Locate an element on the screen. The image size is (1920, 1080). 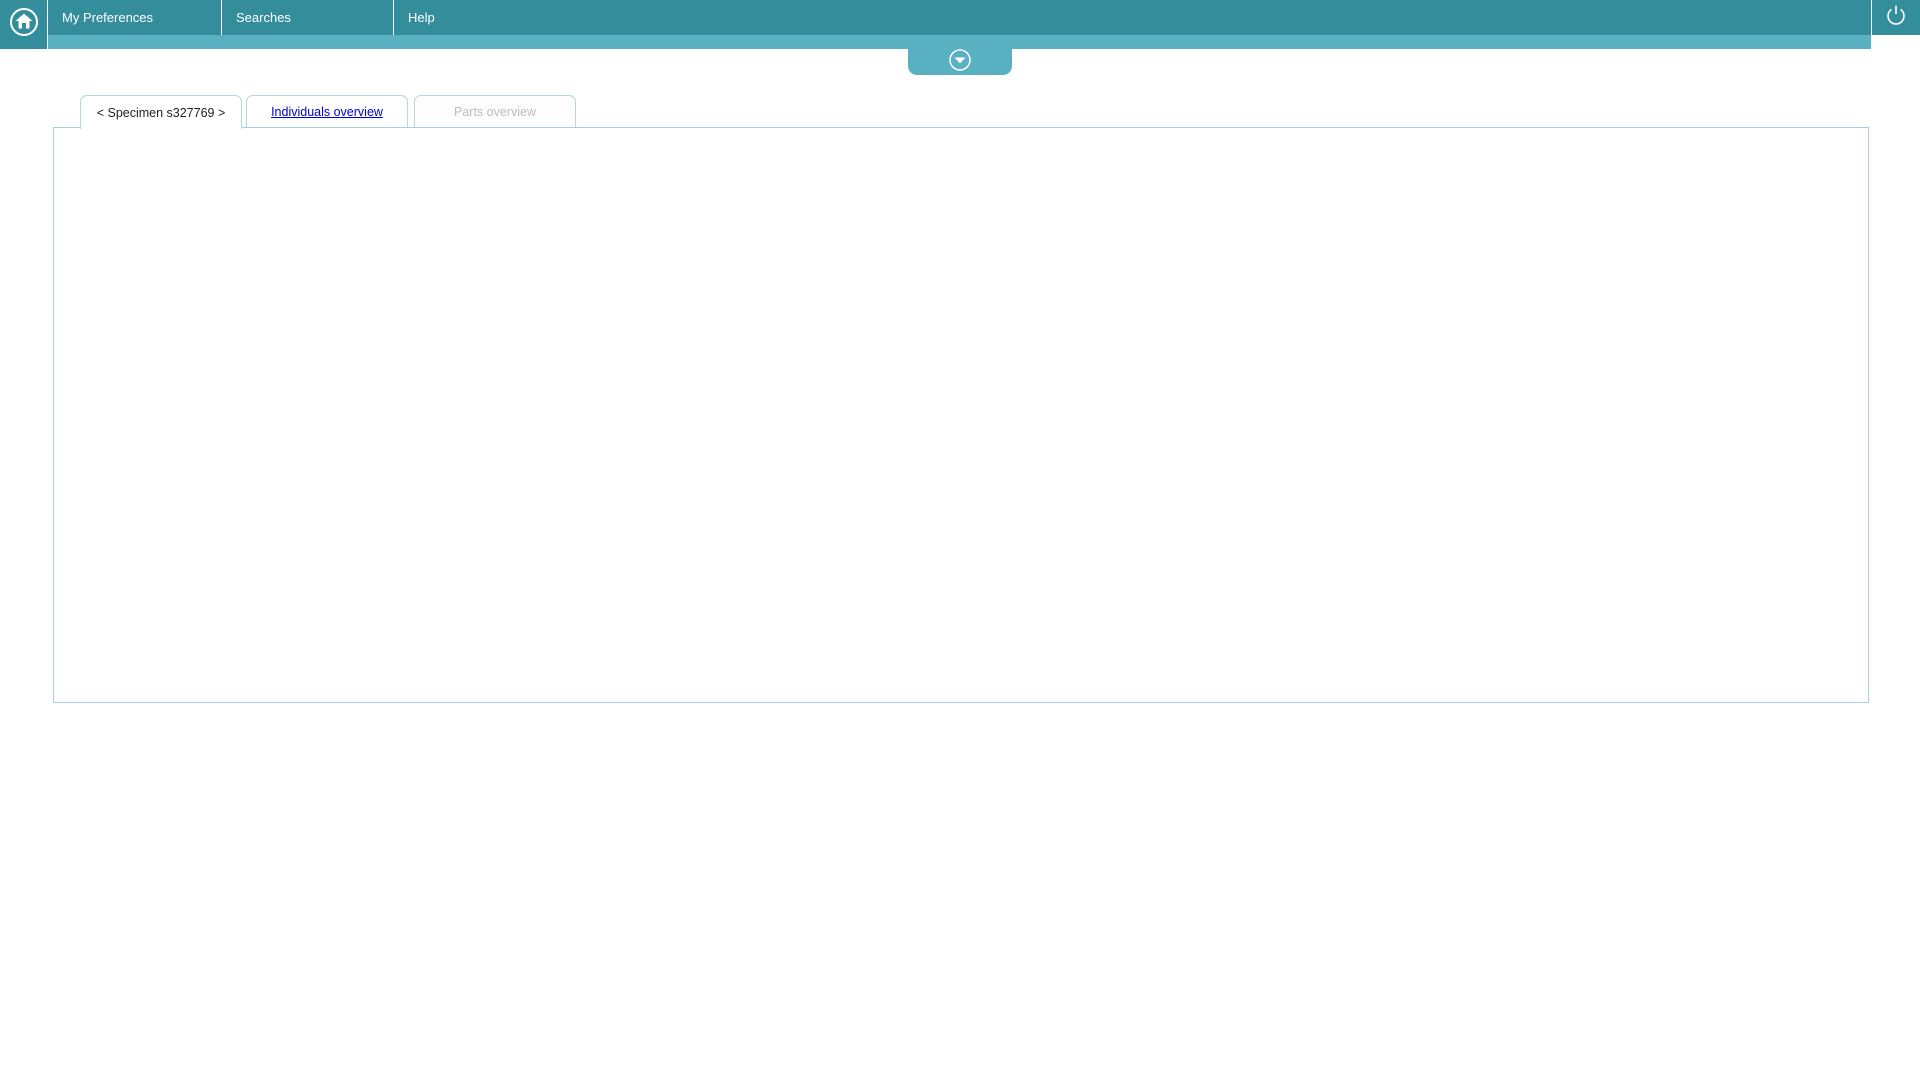
logout-button is located at coordinates (1895, 17).